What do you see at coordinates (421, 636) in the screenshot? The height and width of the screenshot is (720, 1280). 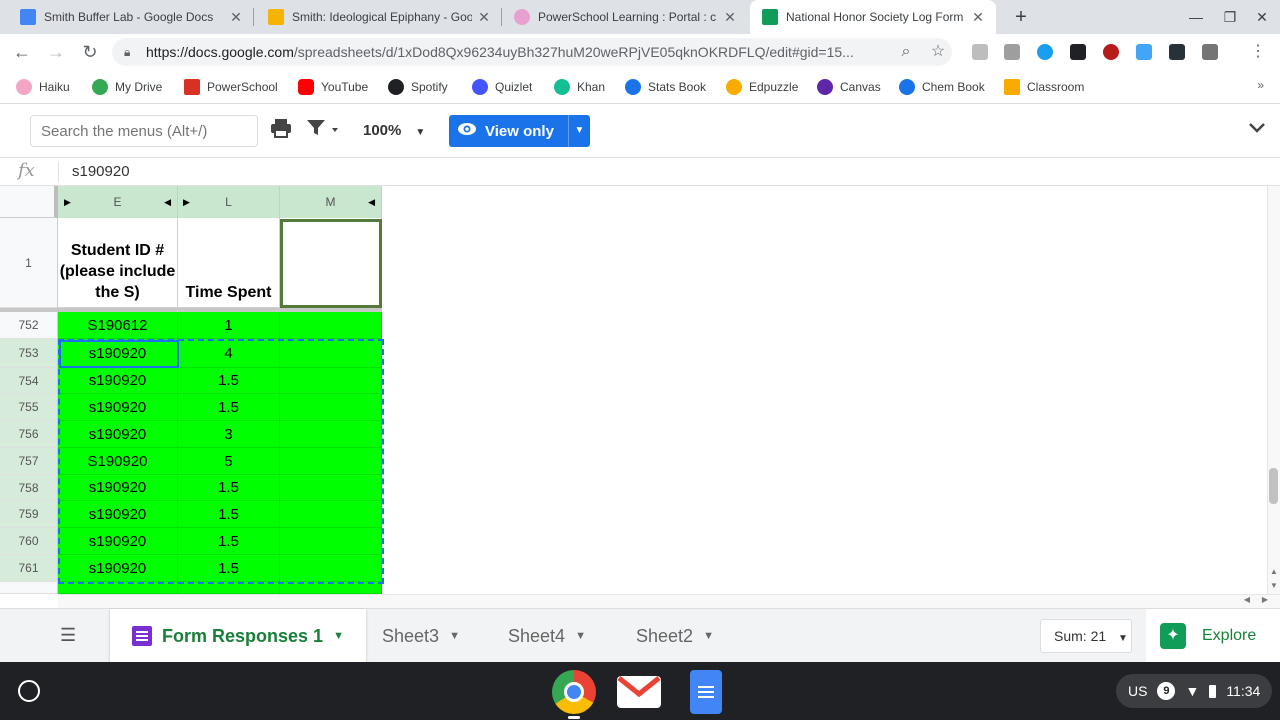 I see `sheet-tab-sheet3: Sheet3 ▼` at bounding box center [421, 636].